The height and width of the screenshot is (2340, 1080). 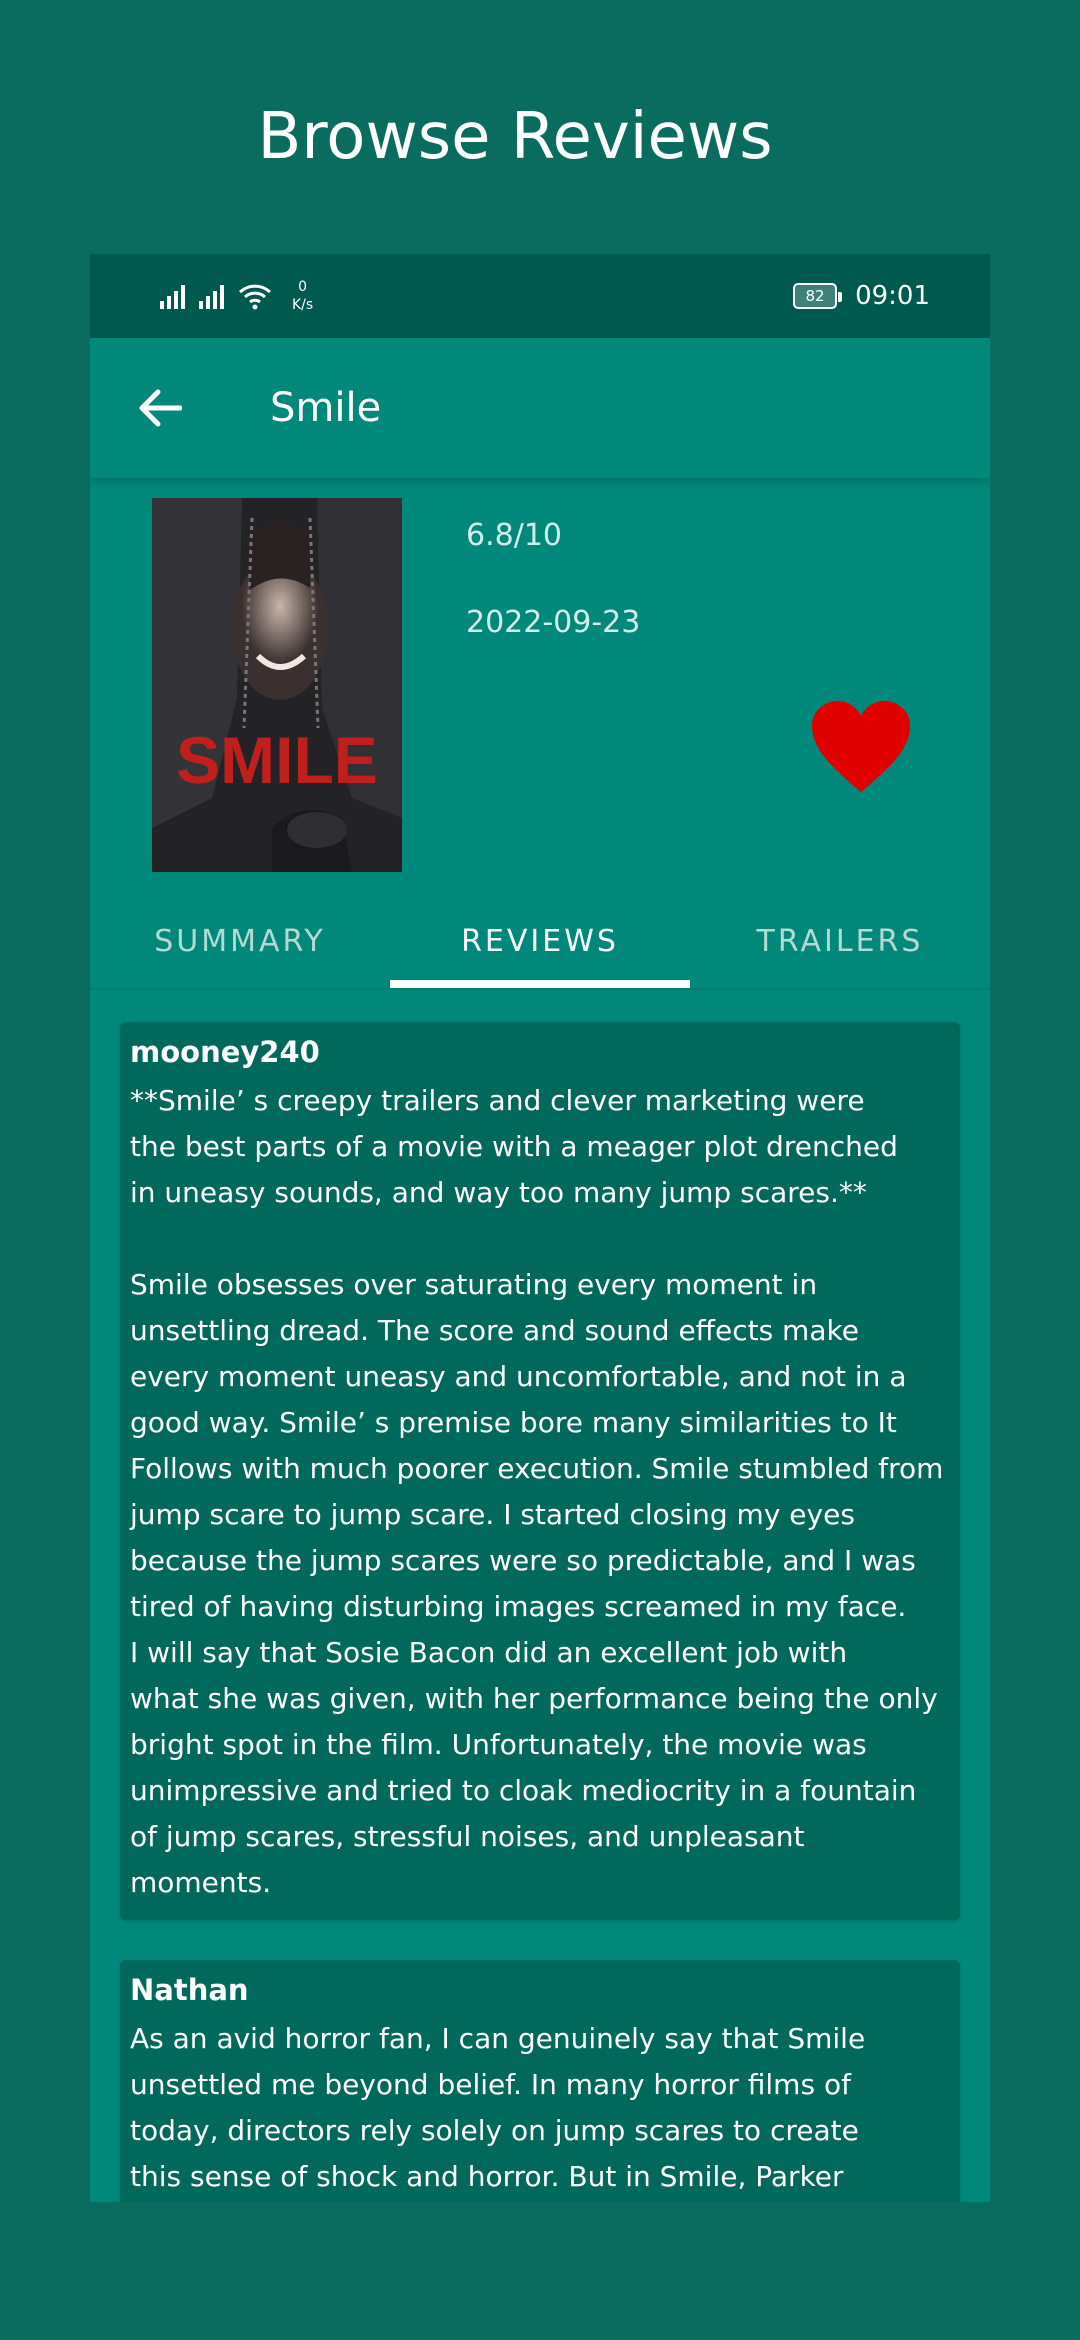 I want to click on review-author: Nathan, so click(x=189, y=1990).